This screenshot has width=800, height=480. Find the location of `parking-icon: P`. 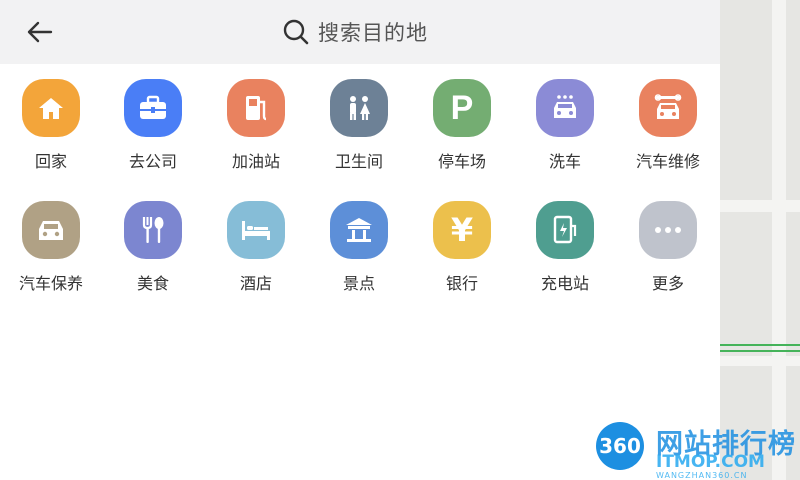

parking-icon: P is located at coordinates (462, 108).